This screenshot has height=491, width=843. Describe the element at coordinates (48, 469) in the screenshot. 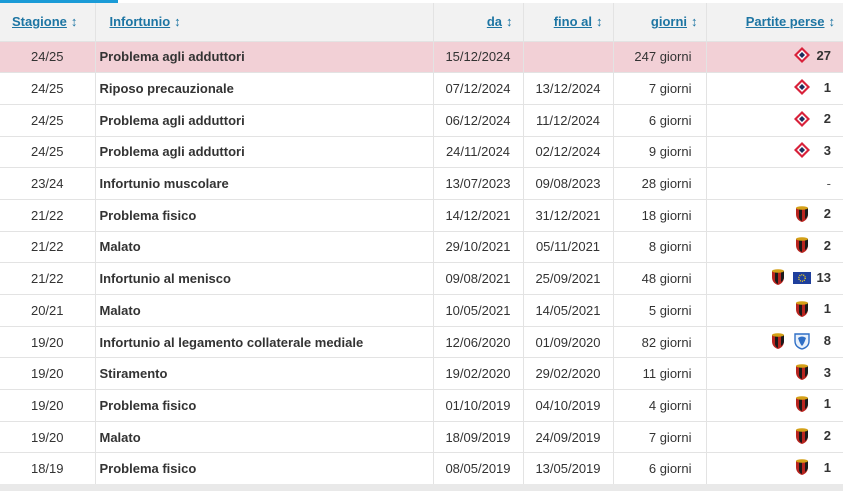

I see `season-cell: 18/19` at that location.